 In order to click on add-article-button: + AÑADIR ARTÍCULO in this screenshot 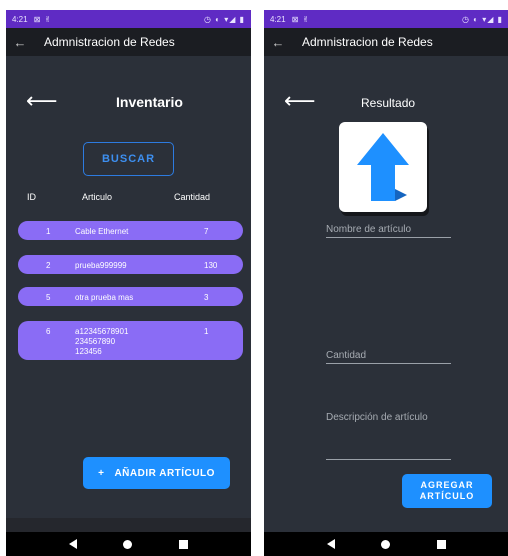, I will do `click(156, 473)`.